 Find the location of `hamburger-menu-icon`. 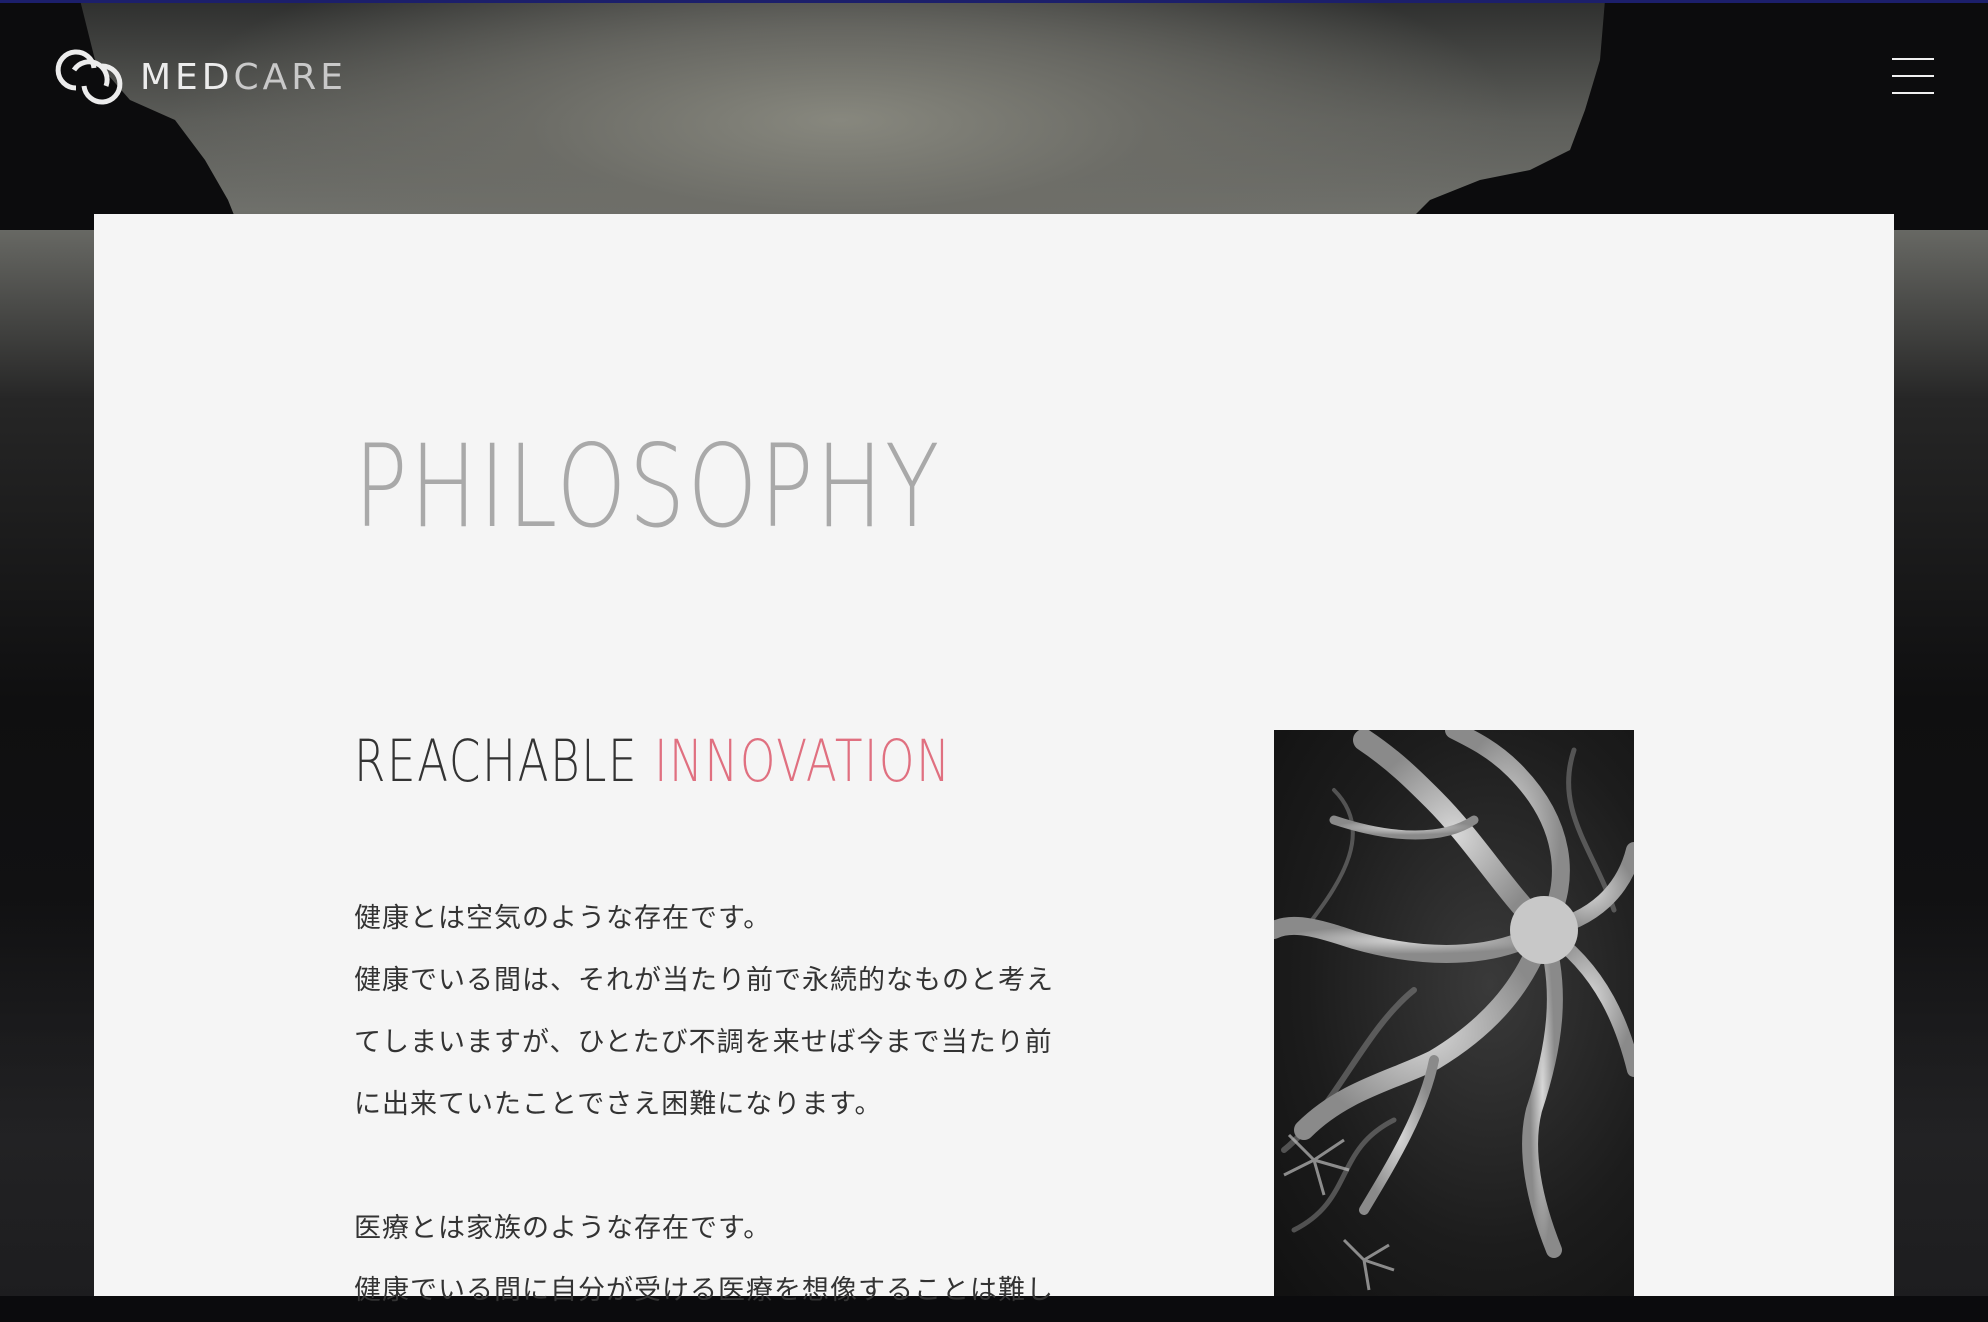

hamburger-menu-icon is located at coordinates (1913, 76).